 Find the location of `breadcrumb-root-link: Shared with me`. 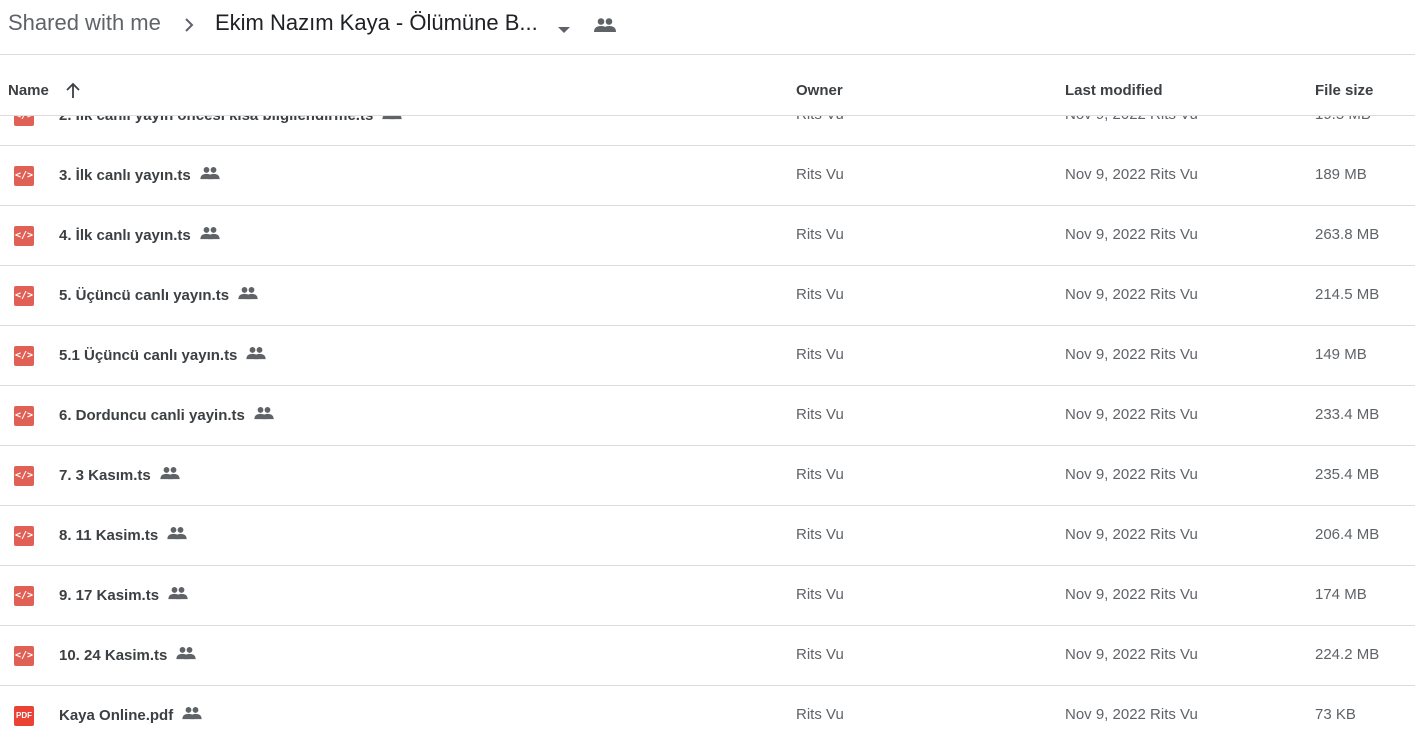

breadcrumb-root-link: Shared with me is located at coordinates (84, 23).